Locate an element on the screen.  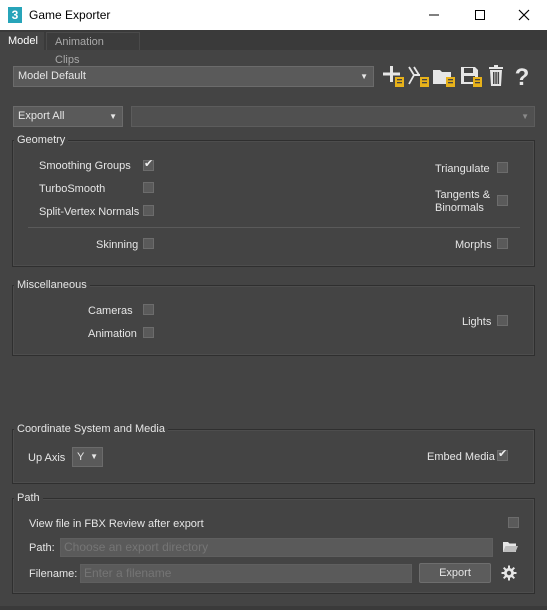
minimize-icon is located at coordinates (434, 15).